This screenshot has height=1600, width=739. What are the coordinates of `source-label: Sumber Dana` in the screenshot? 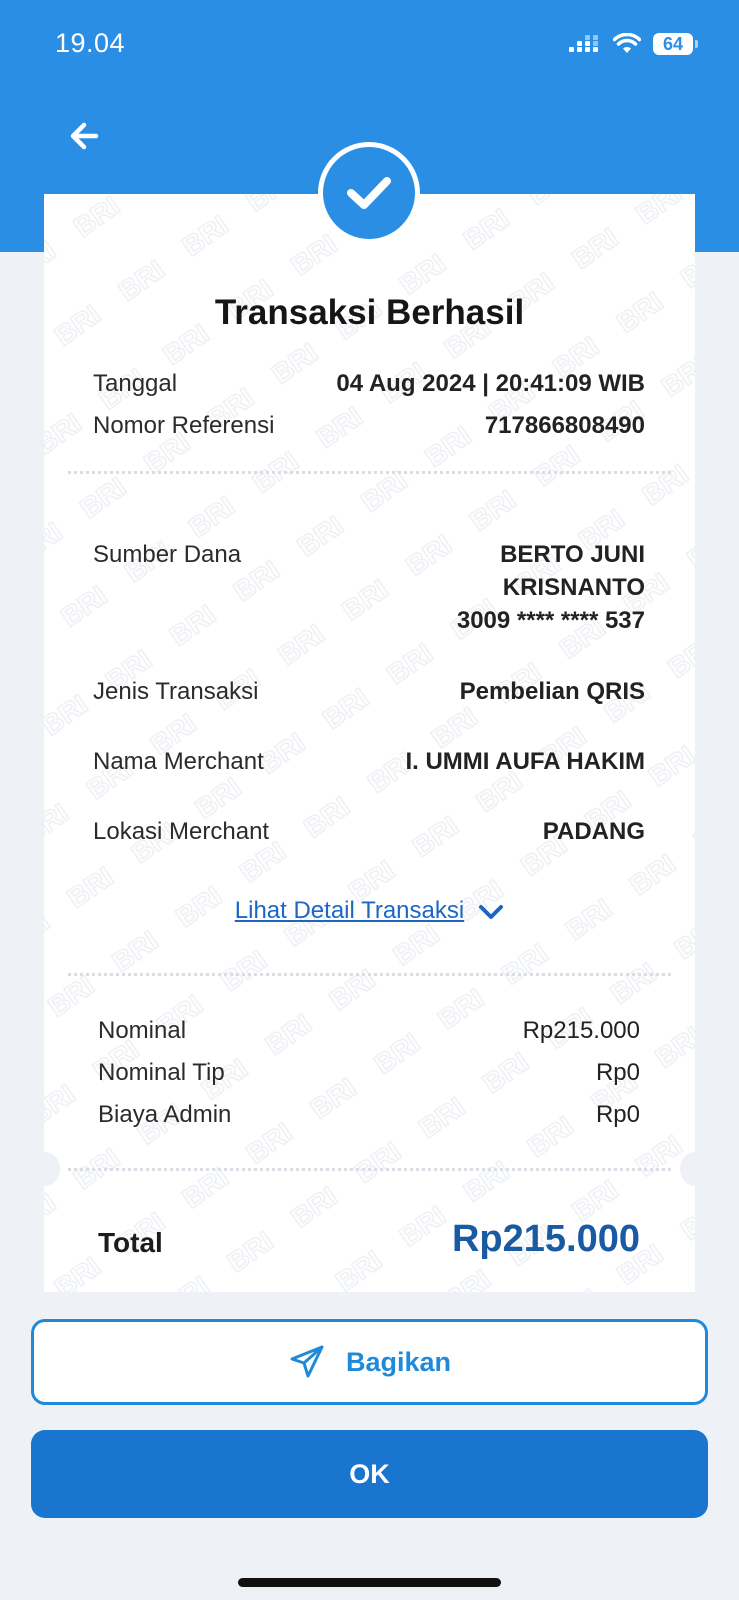 It's located at (167, 554).